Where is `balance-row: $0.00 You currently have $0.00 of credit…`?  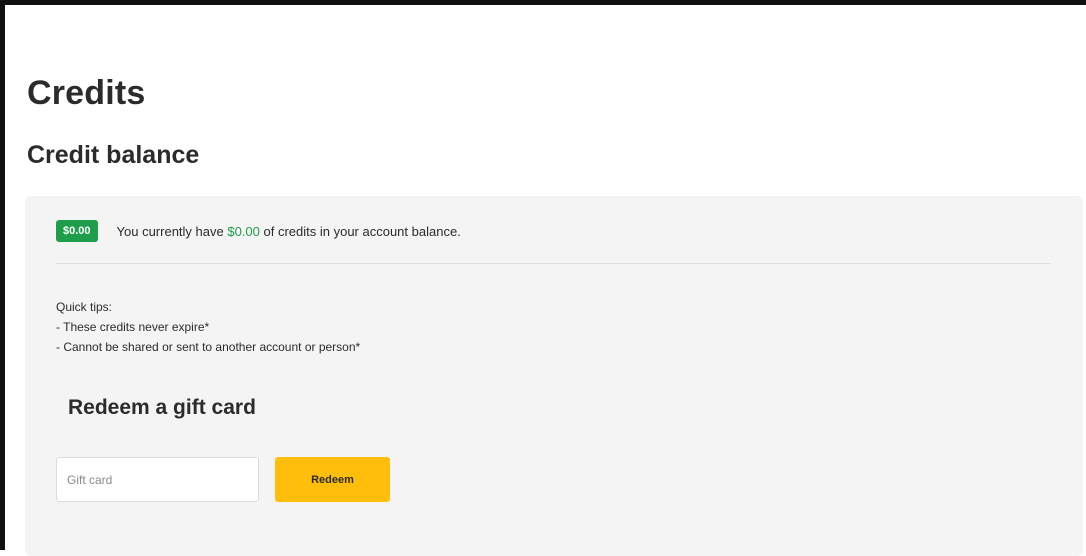
balance-row: $0.00 You currently have $0.00 of credit… is located at coordinates (258, 231).